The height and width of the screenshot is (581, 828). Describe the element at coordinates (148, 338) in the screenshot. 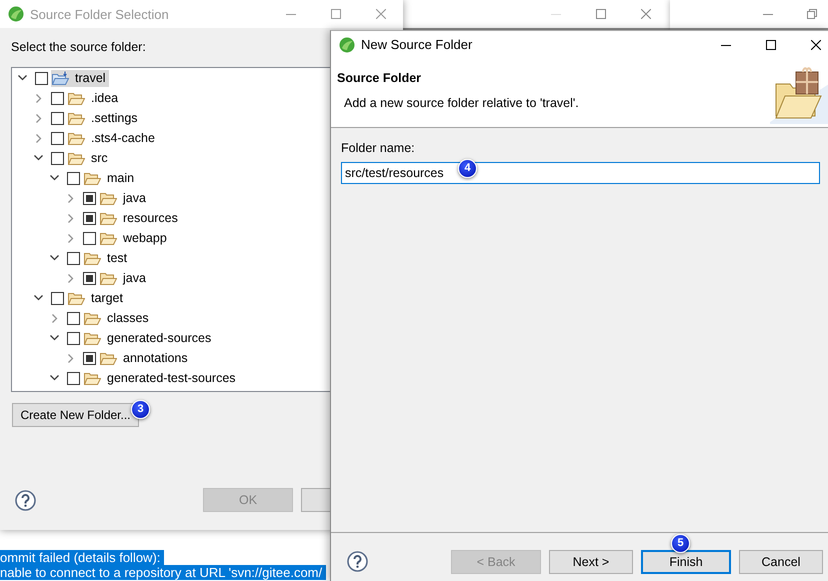

I see `tree-item: generated-sources` at that location.